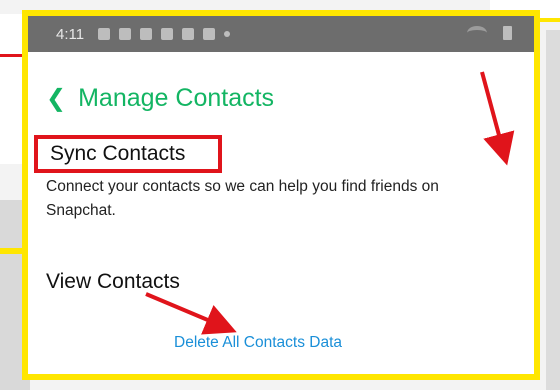  What do you see at coordinates (70, 34) in the screenshot?
I see `status-time: 4:11` at bounding box center [70, 34].